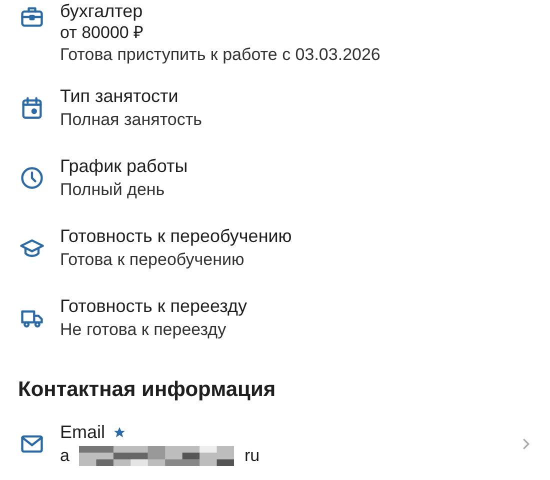 This screenshot has height=480, width=550. What do you see at coordinates (65, 456) in the screenshot?
I see `email-start: a` at bounding box center [65, 456].